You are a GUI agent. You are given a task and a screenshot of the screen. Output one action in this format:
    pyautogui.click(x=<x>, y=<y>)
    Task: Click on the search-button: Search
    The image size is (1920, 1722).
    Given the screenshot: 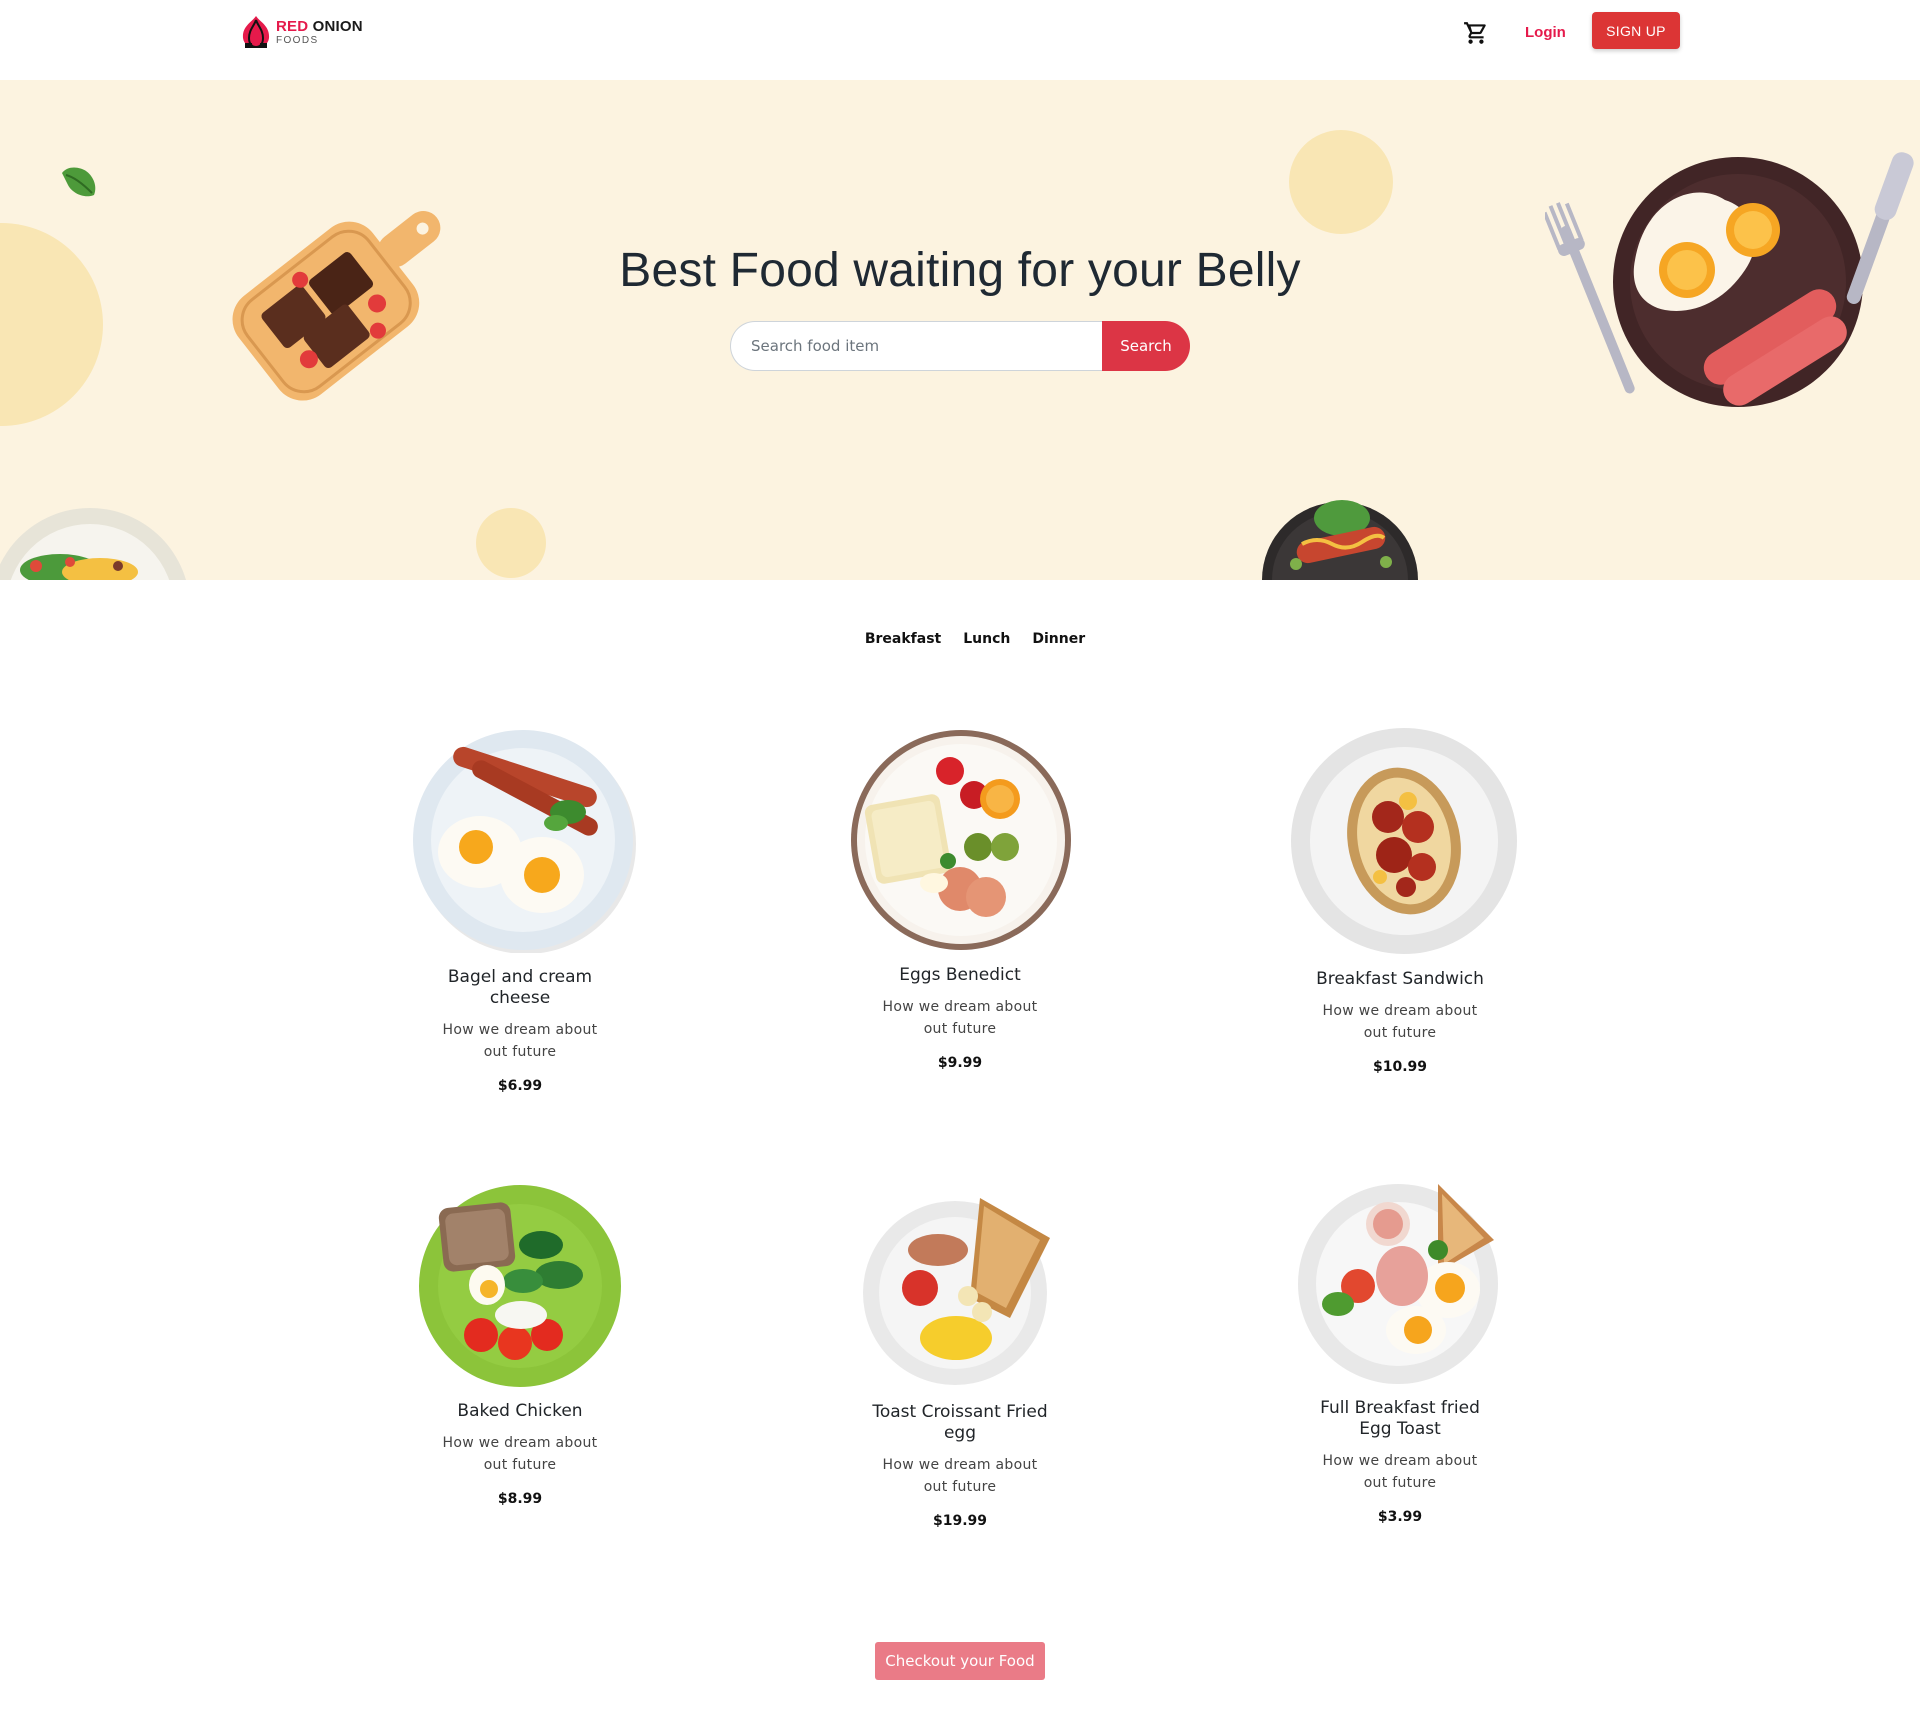 What is the action you would take?
    pyautogui.click(x=1146, y=346)
    